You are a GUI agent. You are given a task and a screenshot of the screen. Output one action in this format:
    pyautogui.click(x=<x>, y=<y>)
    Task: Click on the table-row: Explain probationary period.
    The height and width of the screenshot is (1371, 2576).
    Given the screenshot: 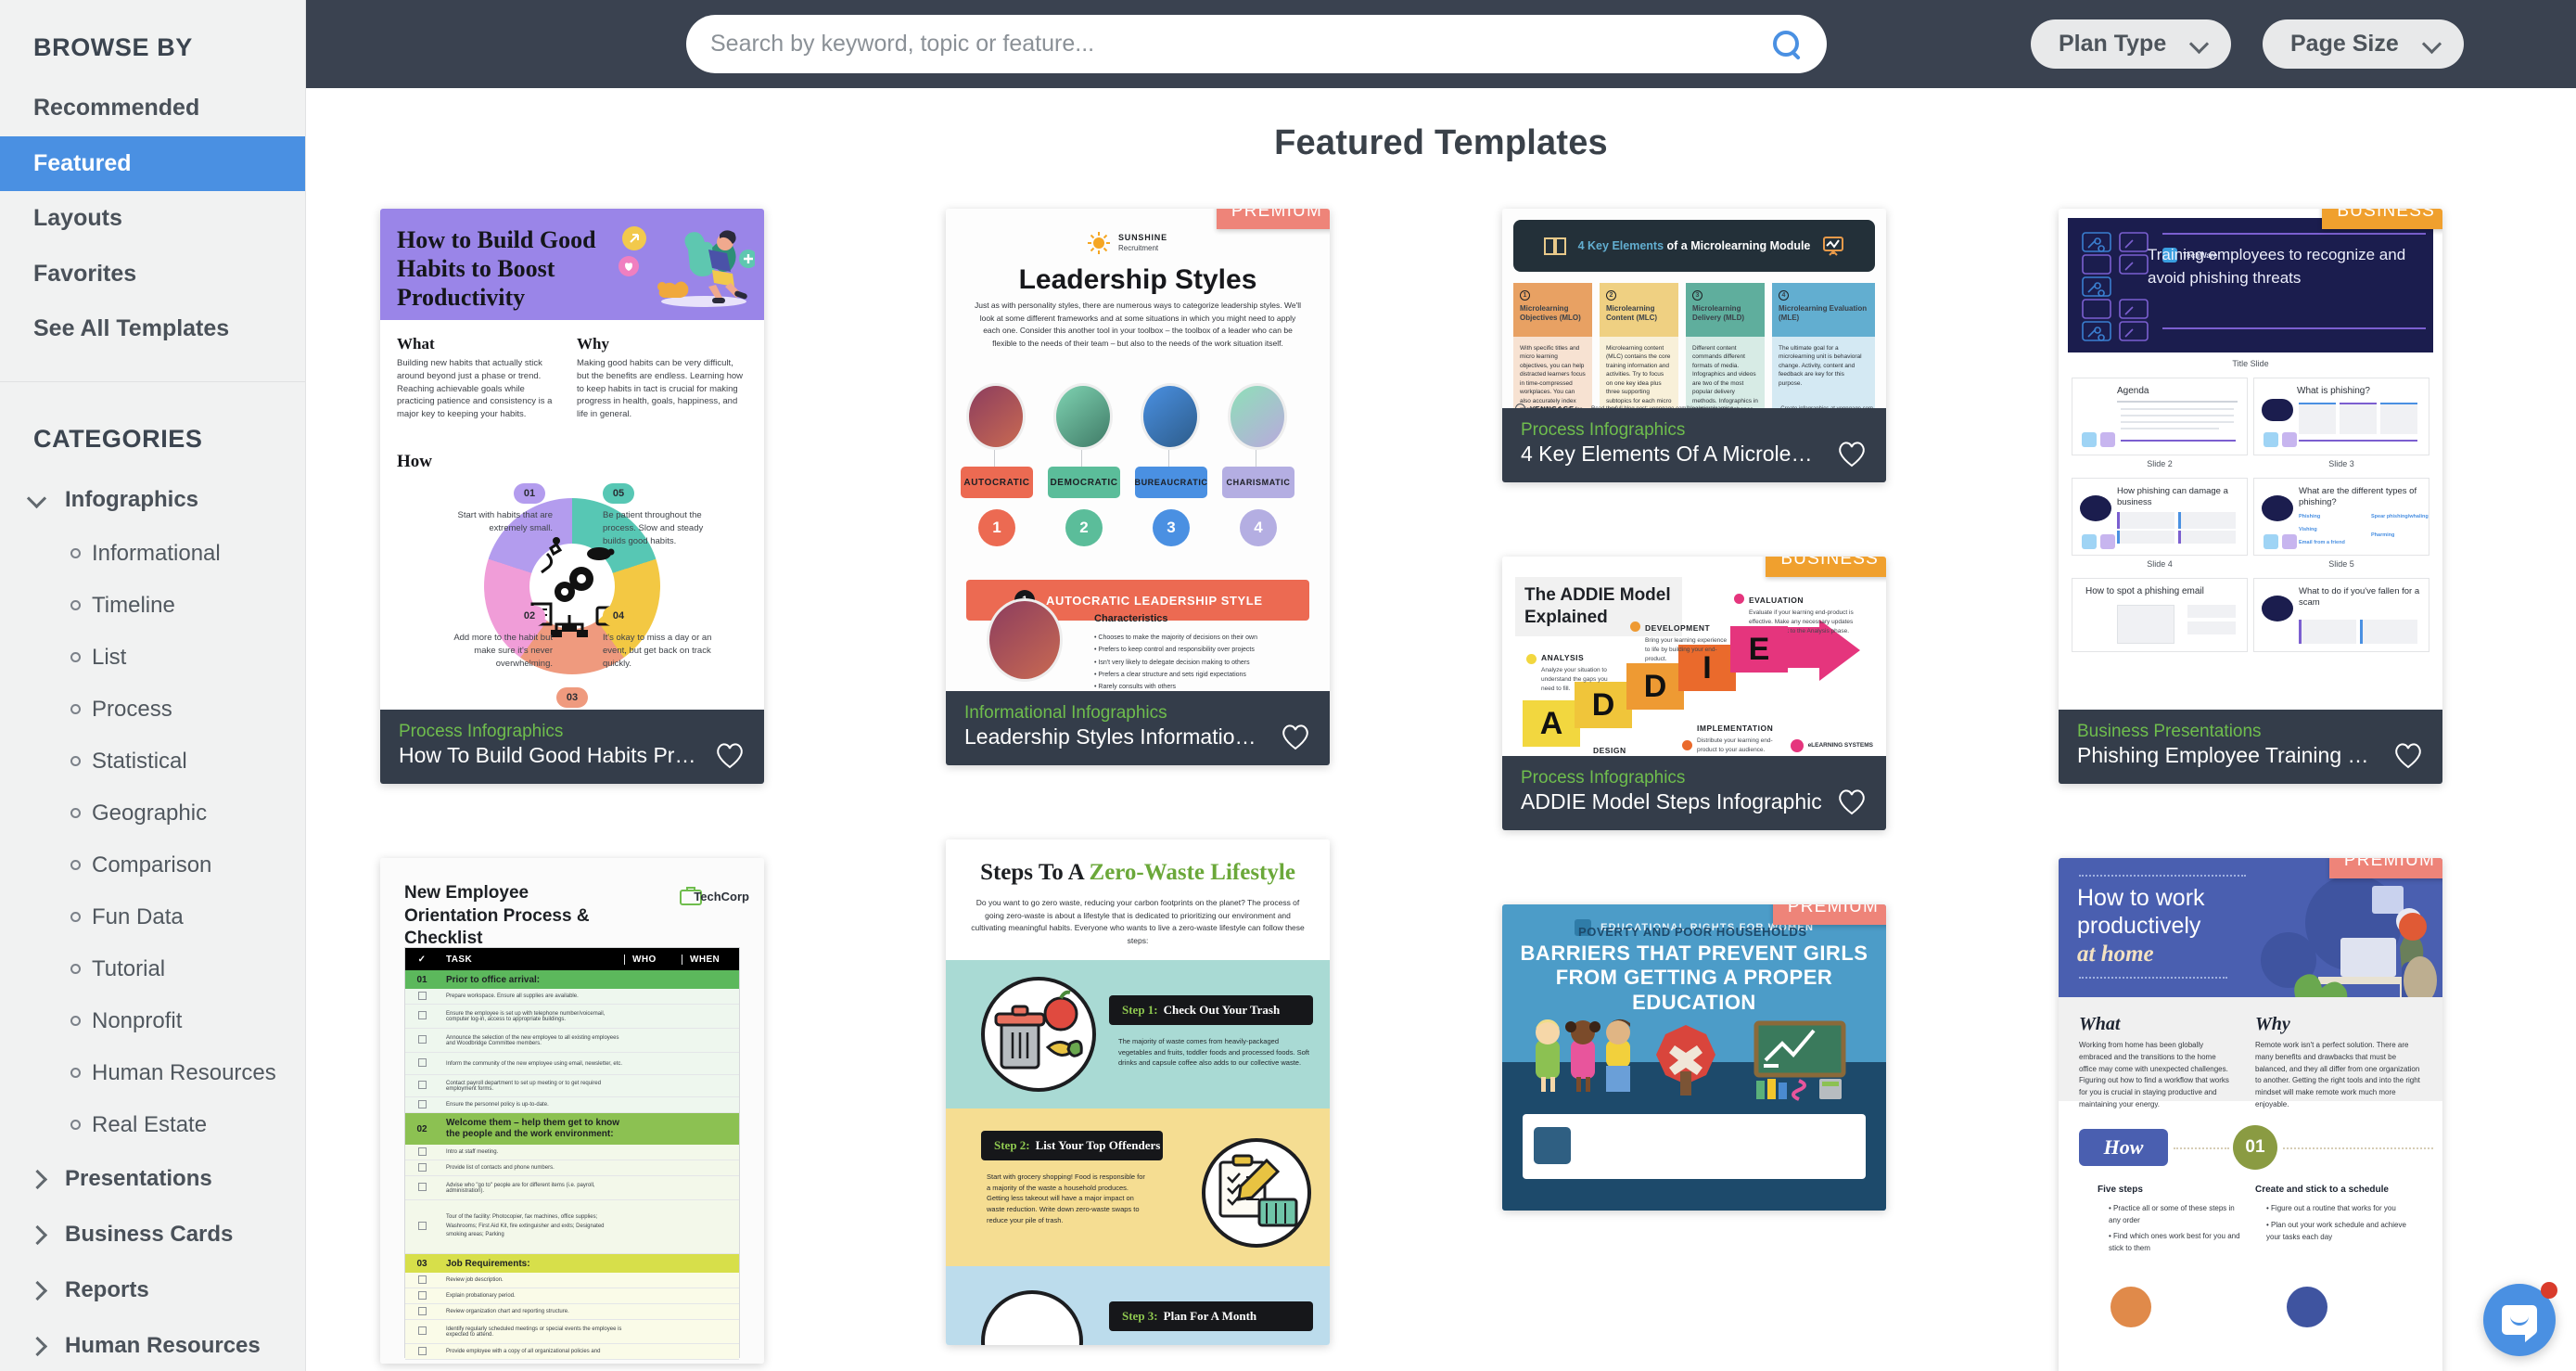 What is the action you would take?
    pyautogui.click(x=572, y=1296)
    